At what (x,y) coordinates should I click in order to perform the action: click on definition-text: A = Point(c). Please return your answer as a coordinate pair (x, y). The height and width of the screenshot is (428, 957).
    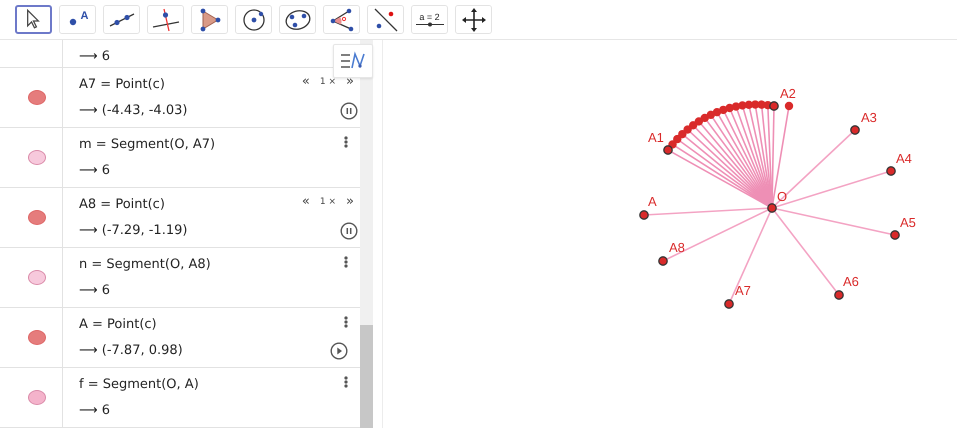
    Looking at the image, I should click on (118, 324).